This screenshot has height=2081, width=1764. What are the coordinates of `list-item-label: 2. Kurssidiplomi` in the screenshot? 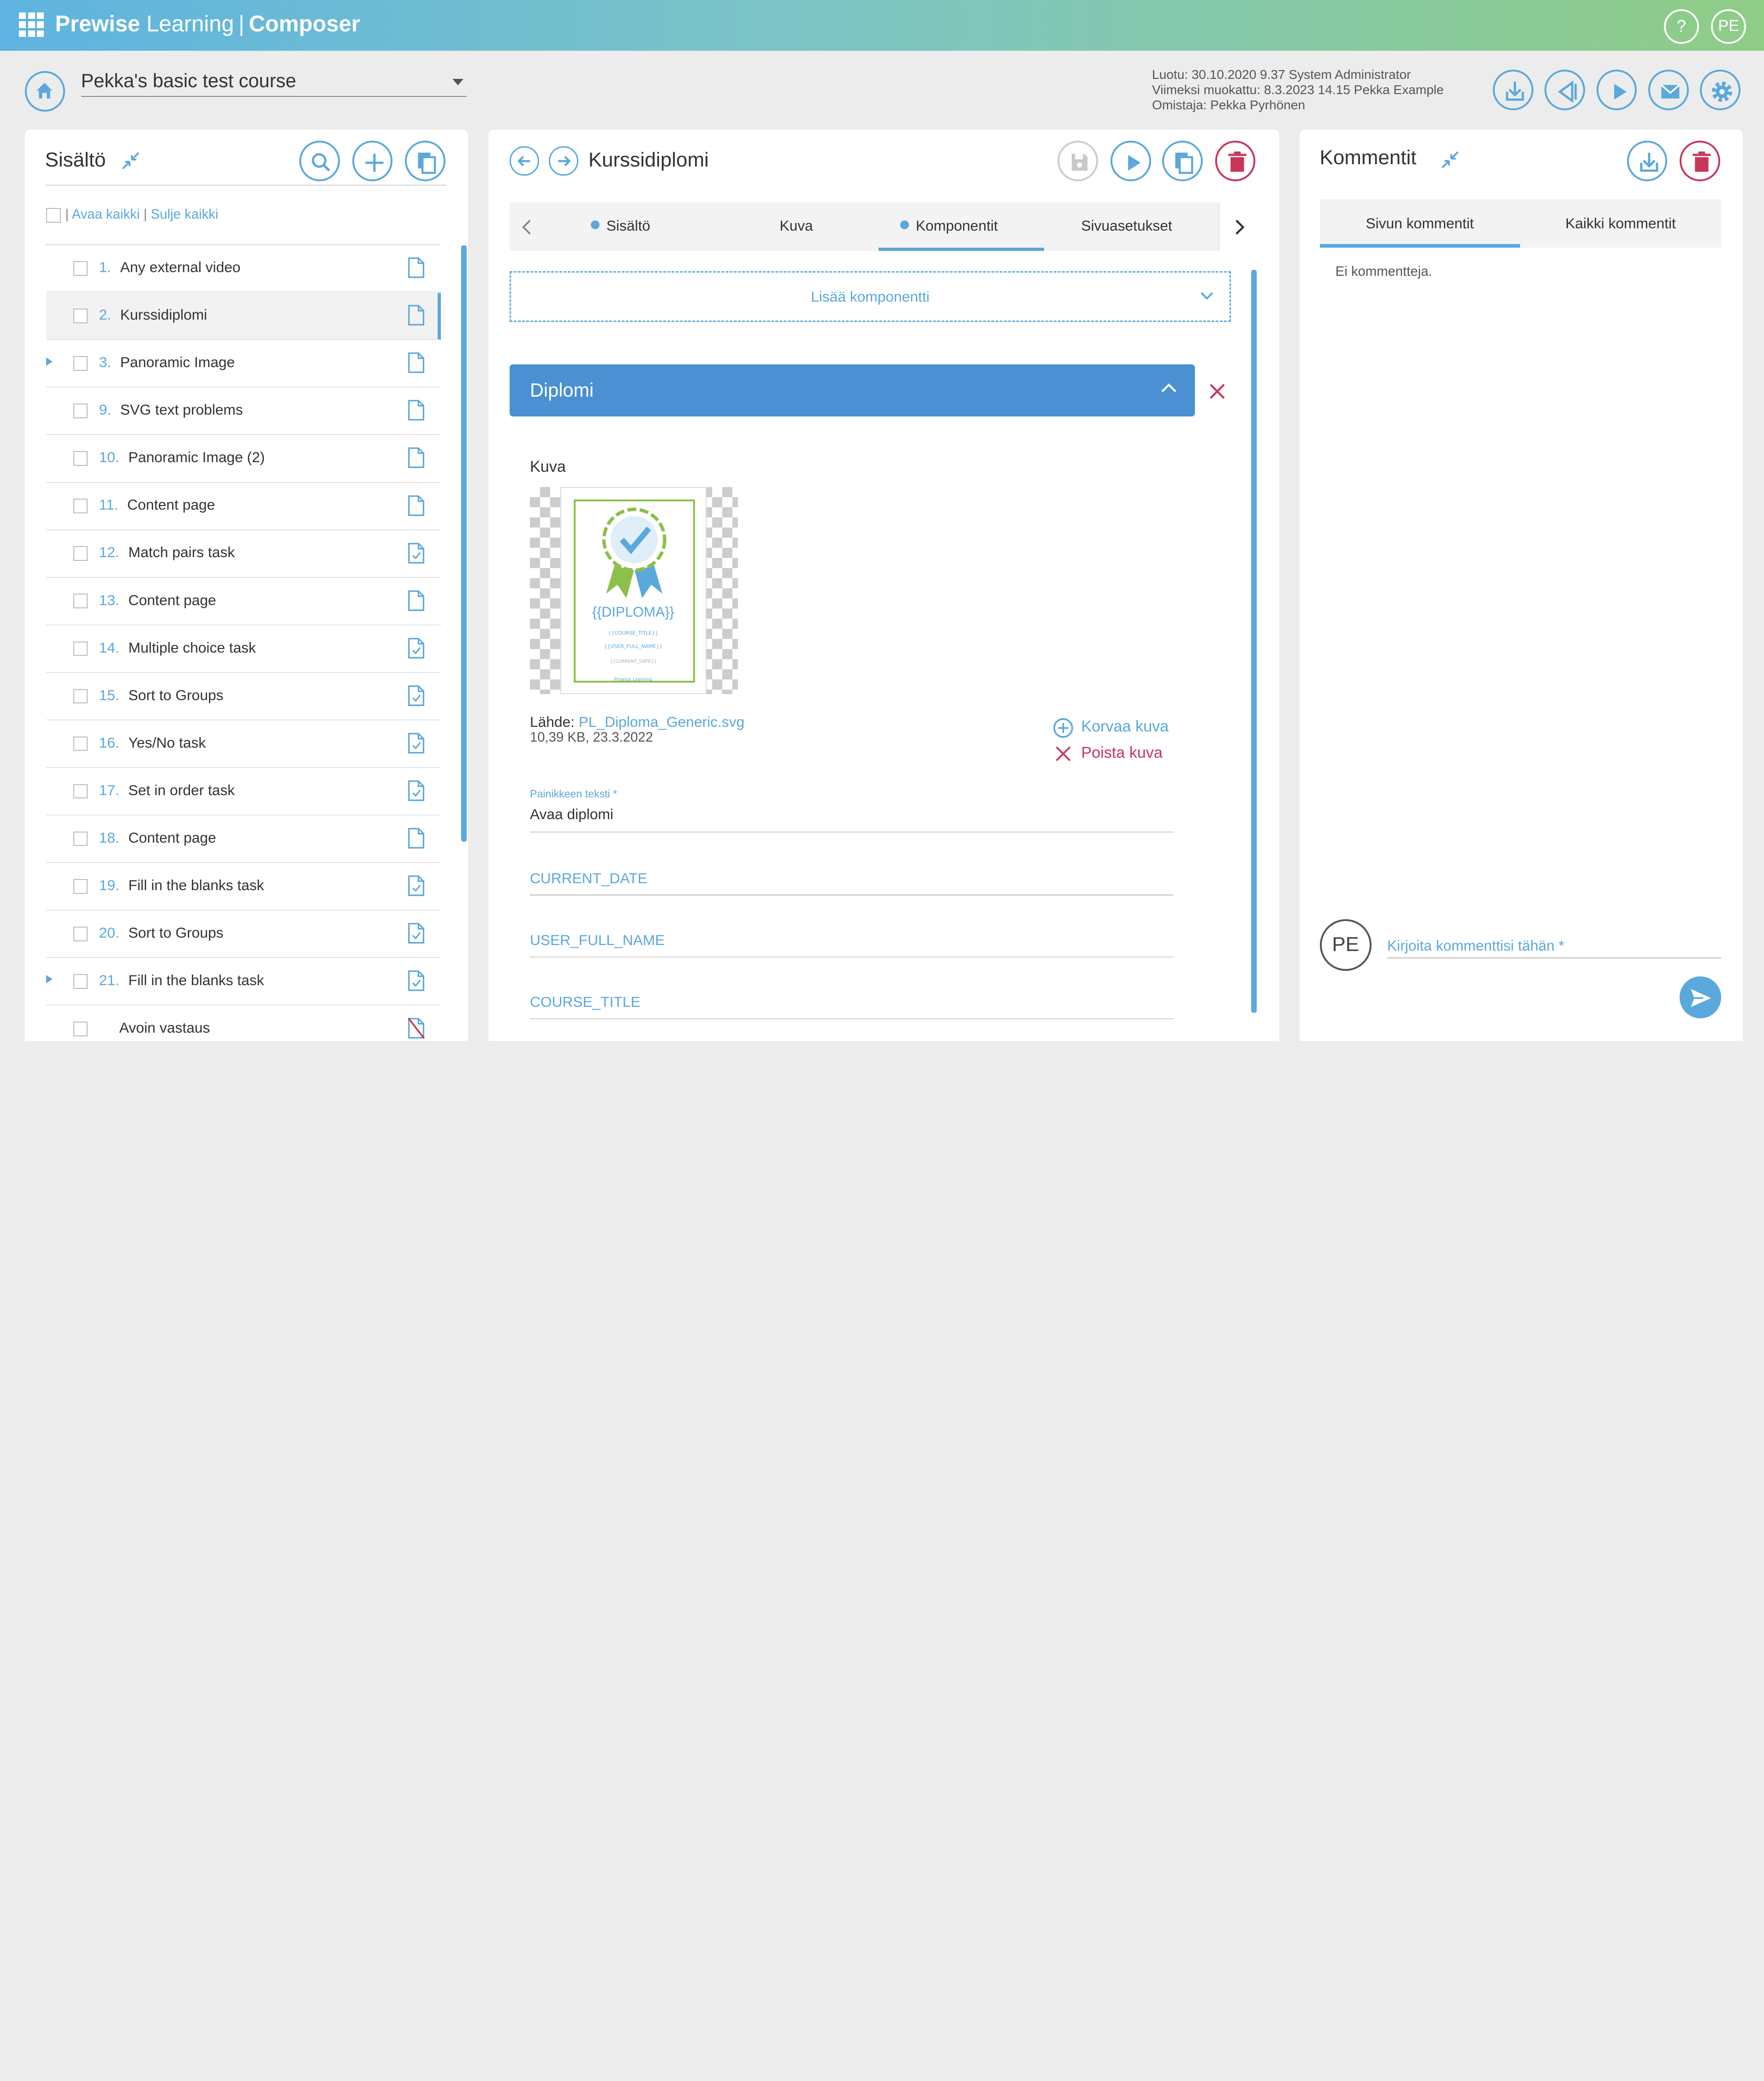 It's located at (153, 315).